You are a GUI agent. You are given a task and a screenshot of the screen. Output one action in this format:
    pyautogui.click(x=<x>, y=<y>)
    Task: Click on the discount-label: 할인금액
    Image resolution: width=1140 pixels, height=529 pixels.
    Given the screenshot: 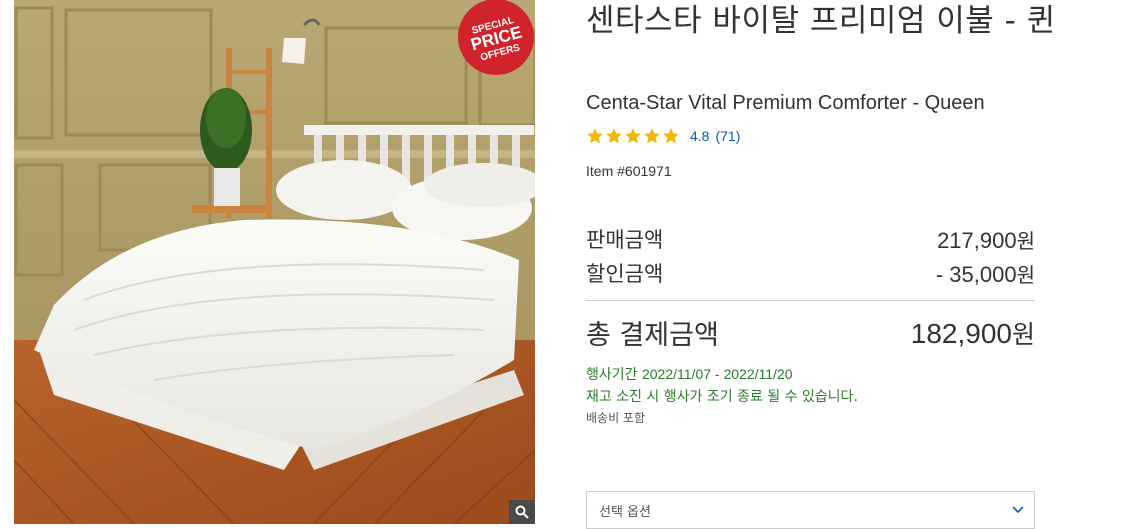 What is the action you would take?
    pyautogui.click(x=625, y=274)
    